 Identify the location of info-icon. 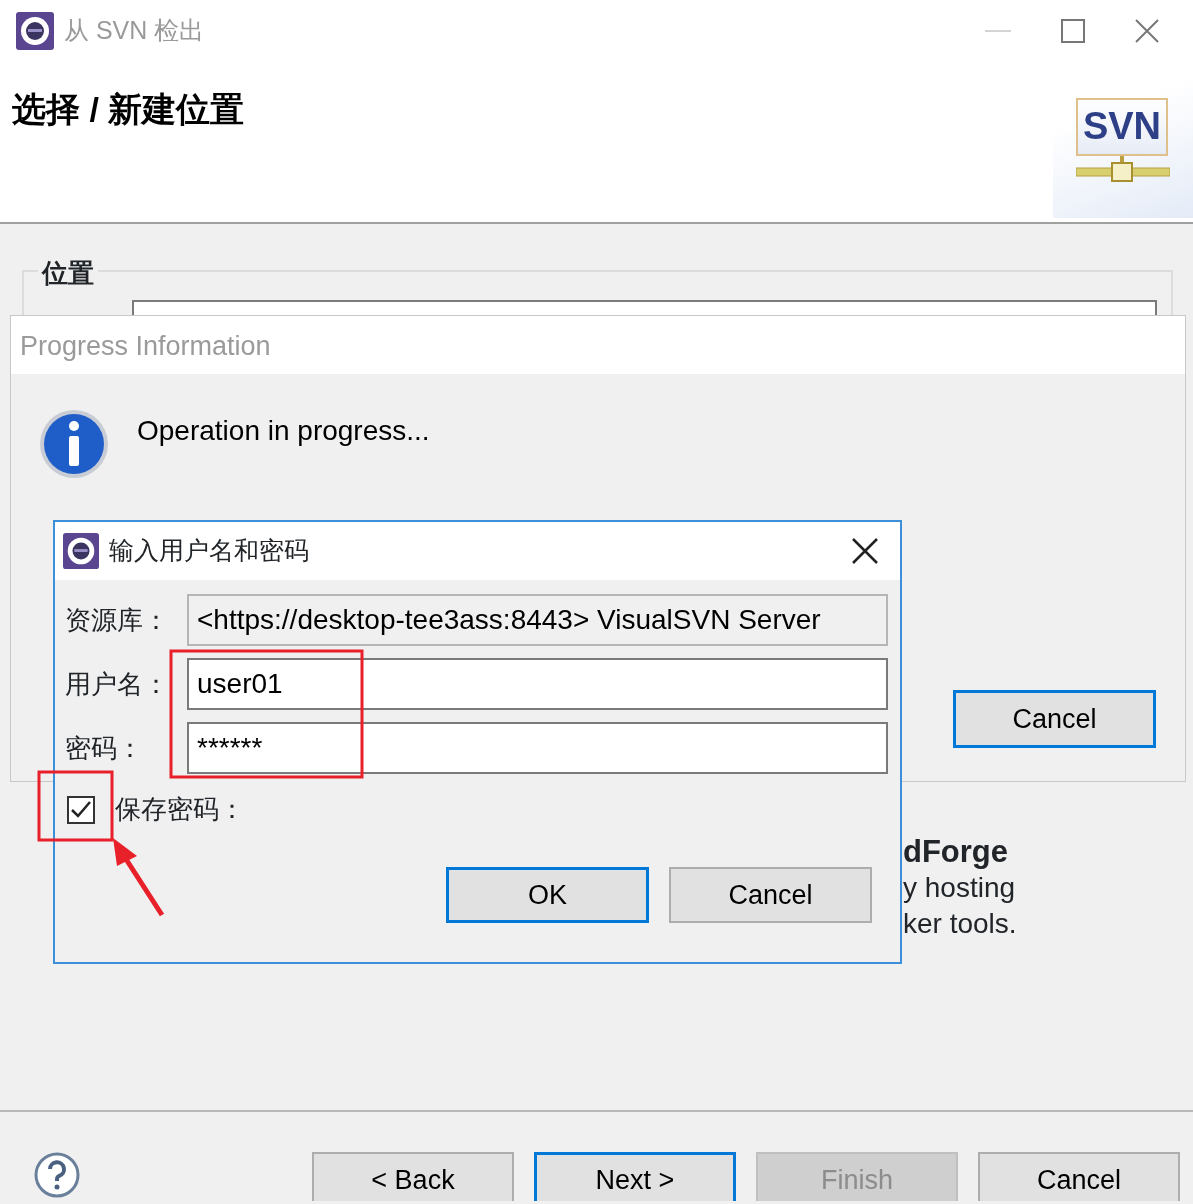
(74, 444).